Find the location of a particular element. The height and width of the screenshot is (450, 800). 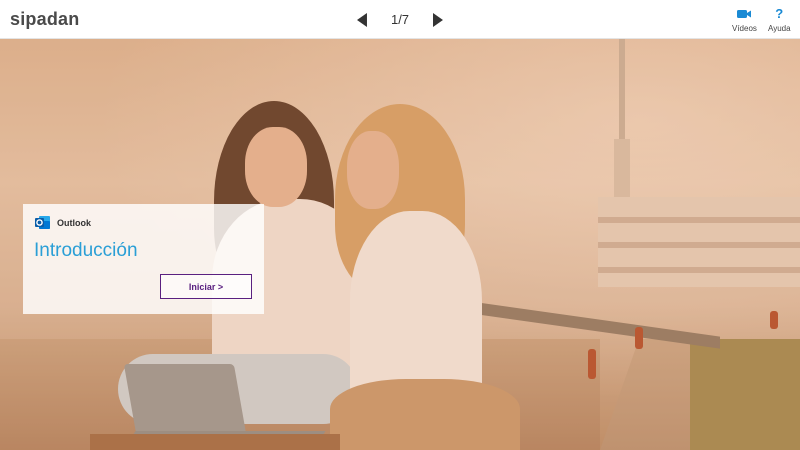

lesson-title: Introducción is located at coordinates (86, 250).